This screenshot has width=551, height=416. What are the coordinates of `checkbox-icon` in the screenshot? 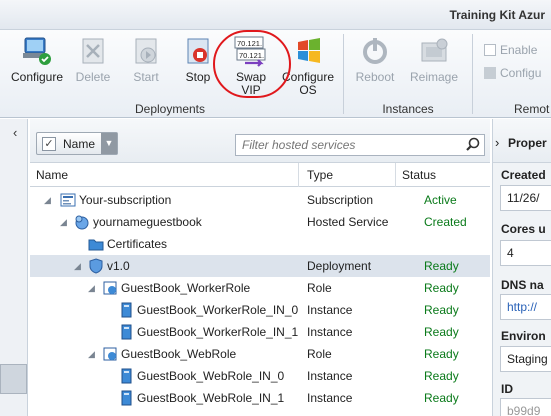 It's located at (490, 50).